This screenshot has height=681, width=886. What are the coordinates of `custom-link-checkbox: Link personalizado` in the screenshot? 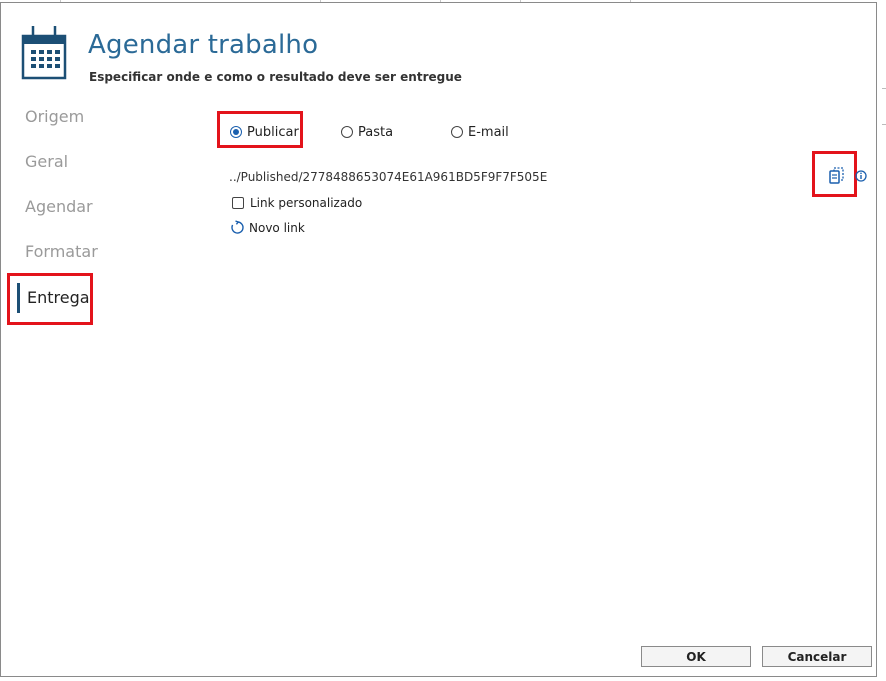 It's located at (297, 203).